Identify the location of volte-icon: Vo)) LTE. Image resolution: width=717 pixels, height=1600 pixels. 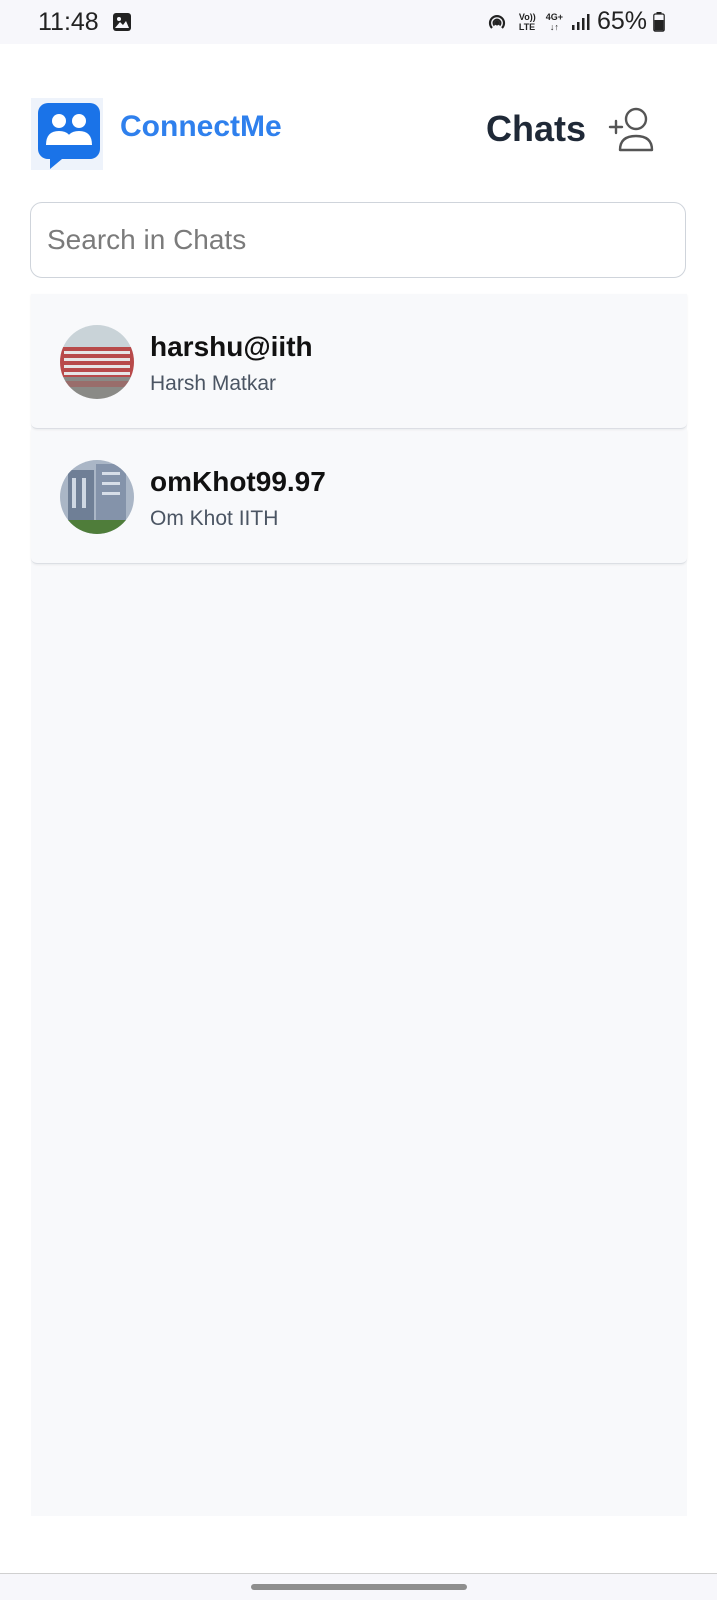
(527, 22).